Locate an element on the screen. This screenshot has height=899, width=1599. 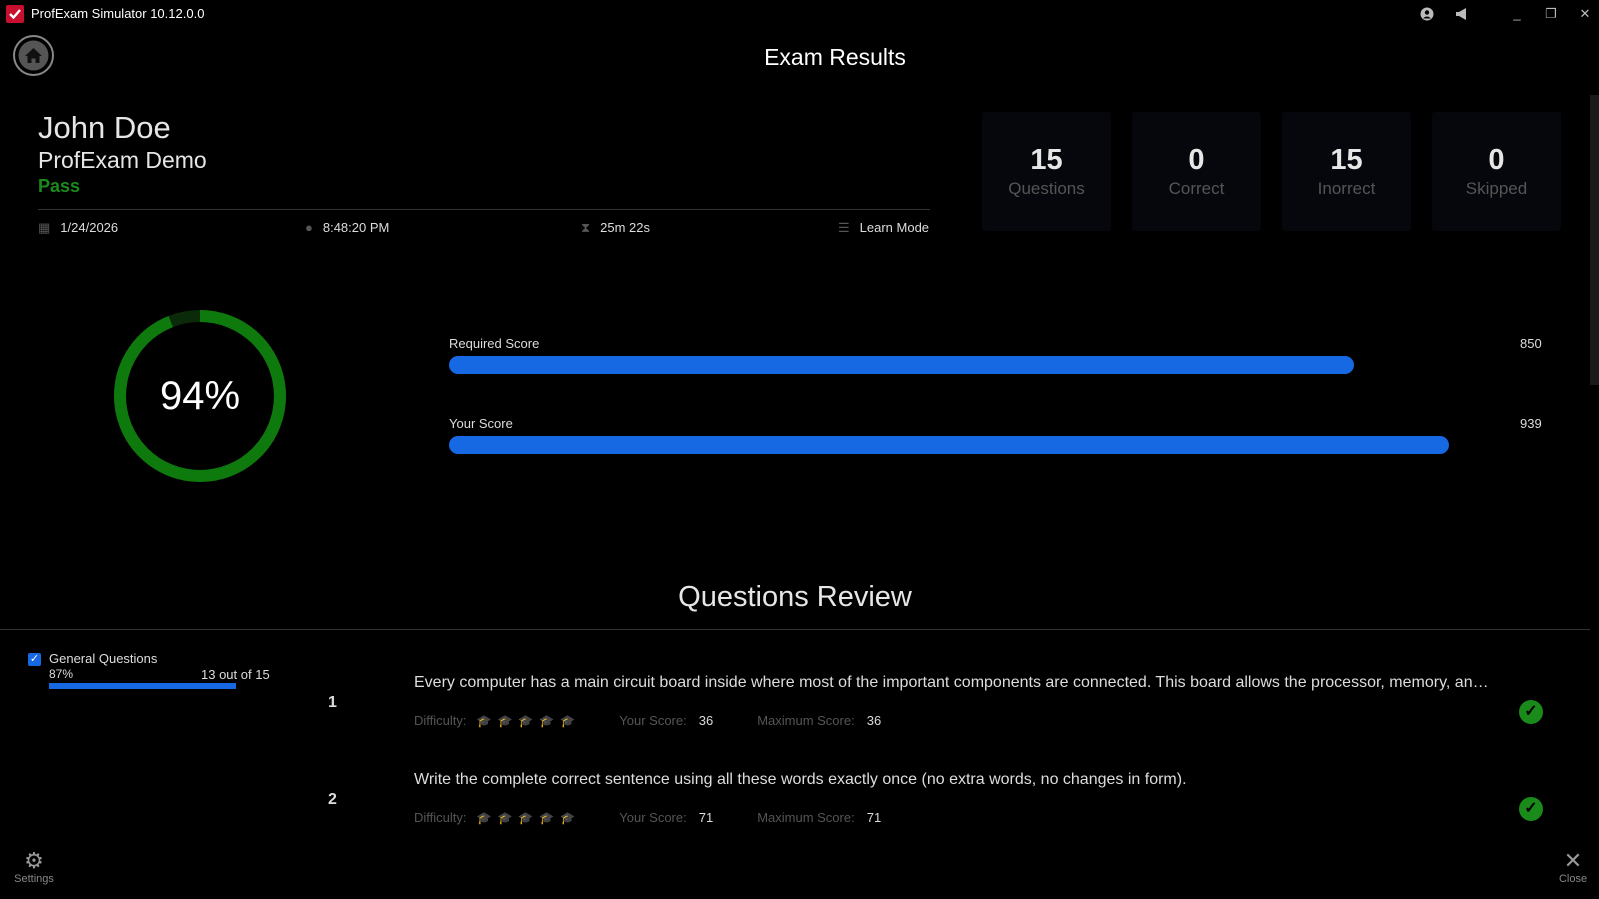
stat-incorrect: 15 Inorrect is located at coordinates (1346, 171).